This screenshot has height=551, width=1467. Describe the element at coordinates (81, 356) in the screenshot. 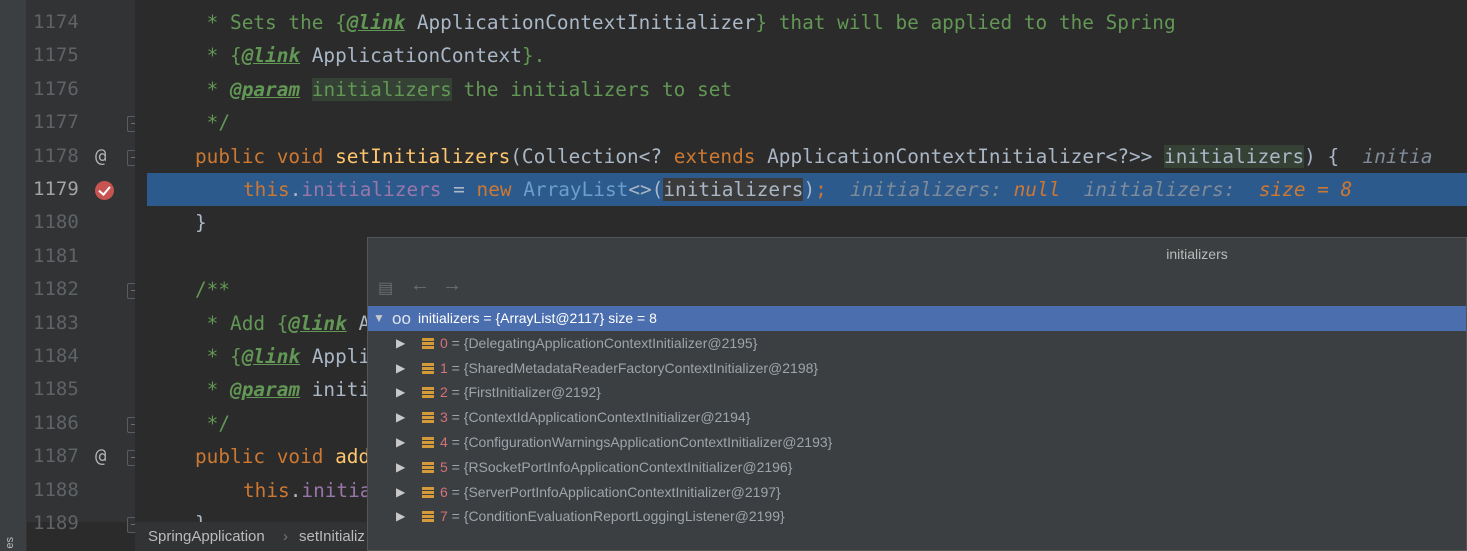

I see `gutter-line: 1184` at that location.